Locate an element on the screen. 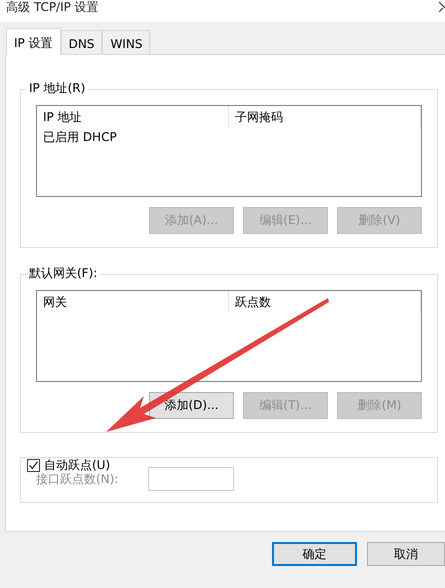 The height and width of the screenshot is (588, 445). list-item: 已启用 DHCP is located at coordinates (80, 137).